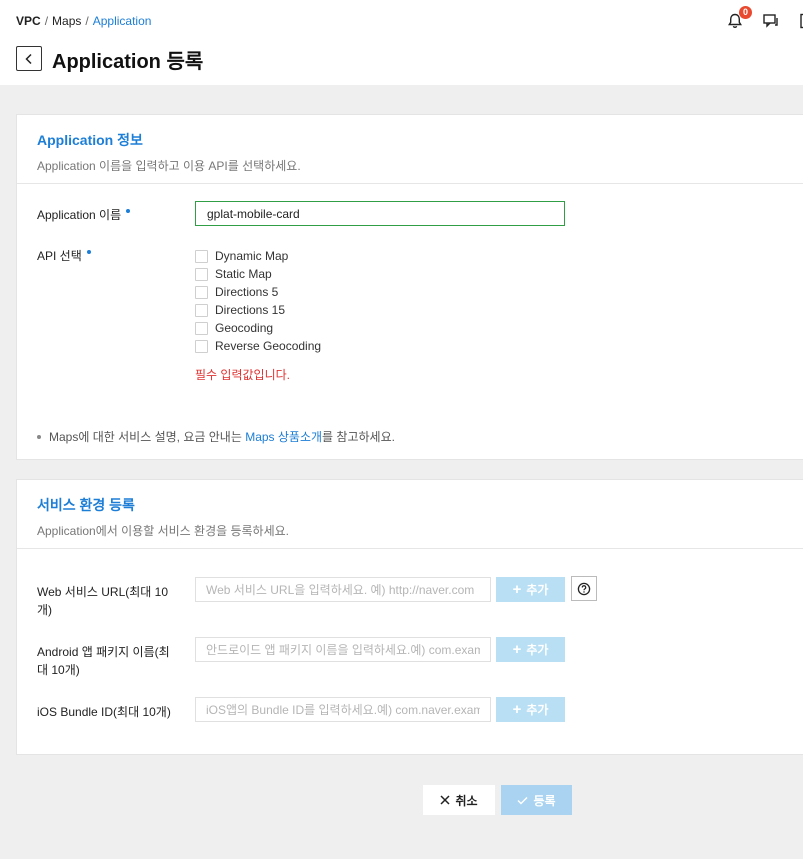 The height and width of the screenshot is (859, 803). Describe the element at coordinates (169, 166) in the screenshot. I see `application-info-description: Application 이름을 입력하고 이용 API를 선택하세요.` at that location.